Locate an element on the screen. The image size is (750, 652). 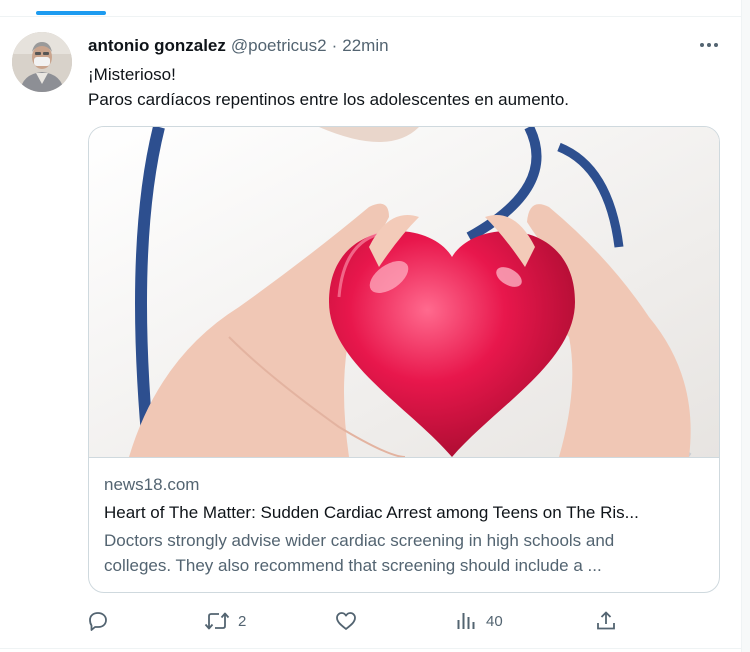
bottom-divider is located at coordinates (371, 648).